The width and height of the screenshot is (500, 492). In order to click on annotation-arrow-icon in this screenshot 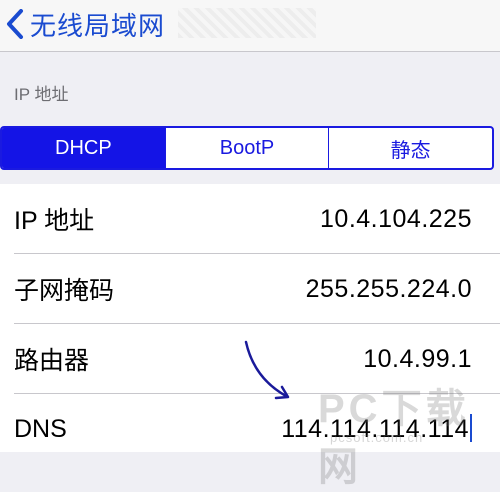, I will do `click(267, 370)`.